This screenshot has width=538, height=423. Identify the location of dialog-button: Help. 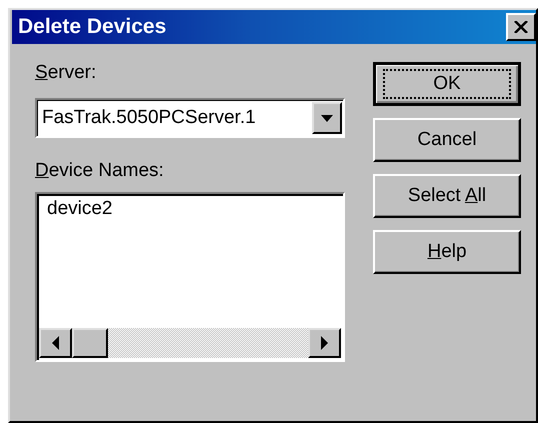
(447, 252).